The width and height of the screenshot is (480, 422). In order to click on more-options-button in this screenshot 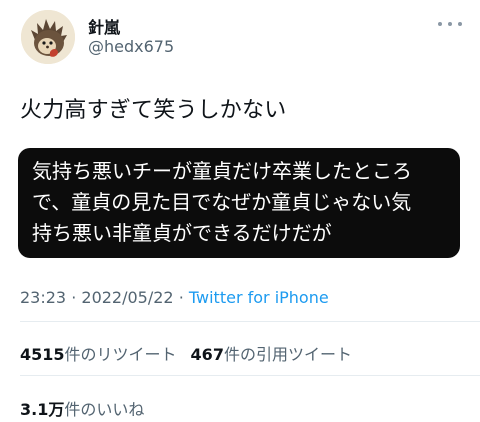, I will do `click(450, 24)`.